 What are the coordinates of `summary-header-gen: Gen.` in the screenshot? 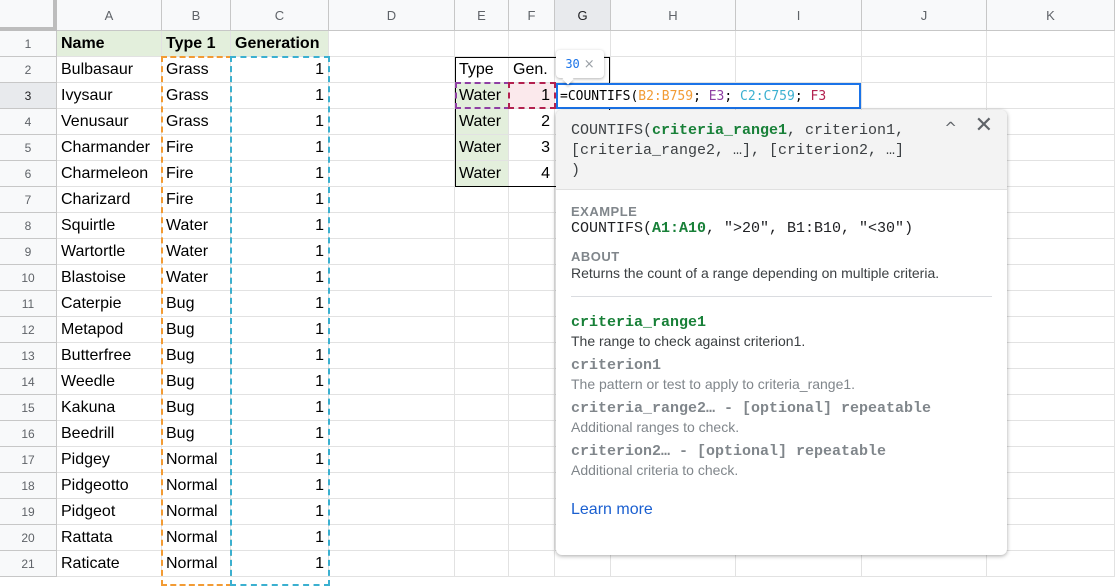 It's located at (532, 70).